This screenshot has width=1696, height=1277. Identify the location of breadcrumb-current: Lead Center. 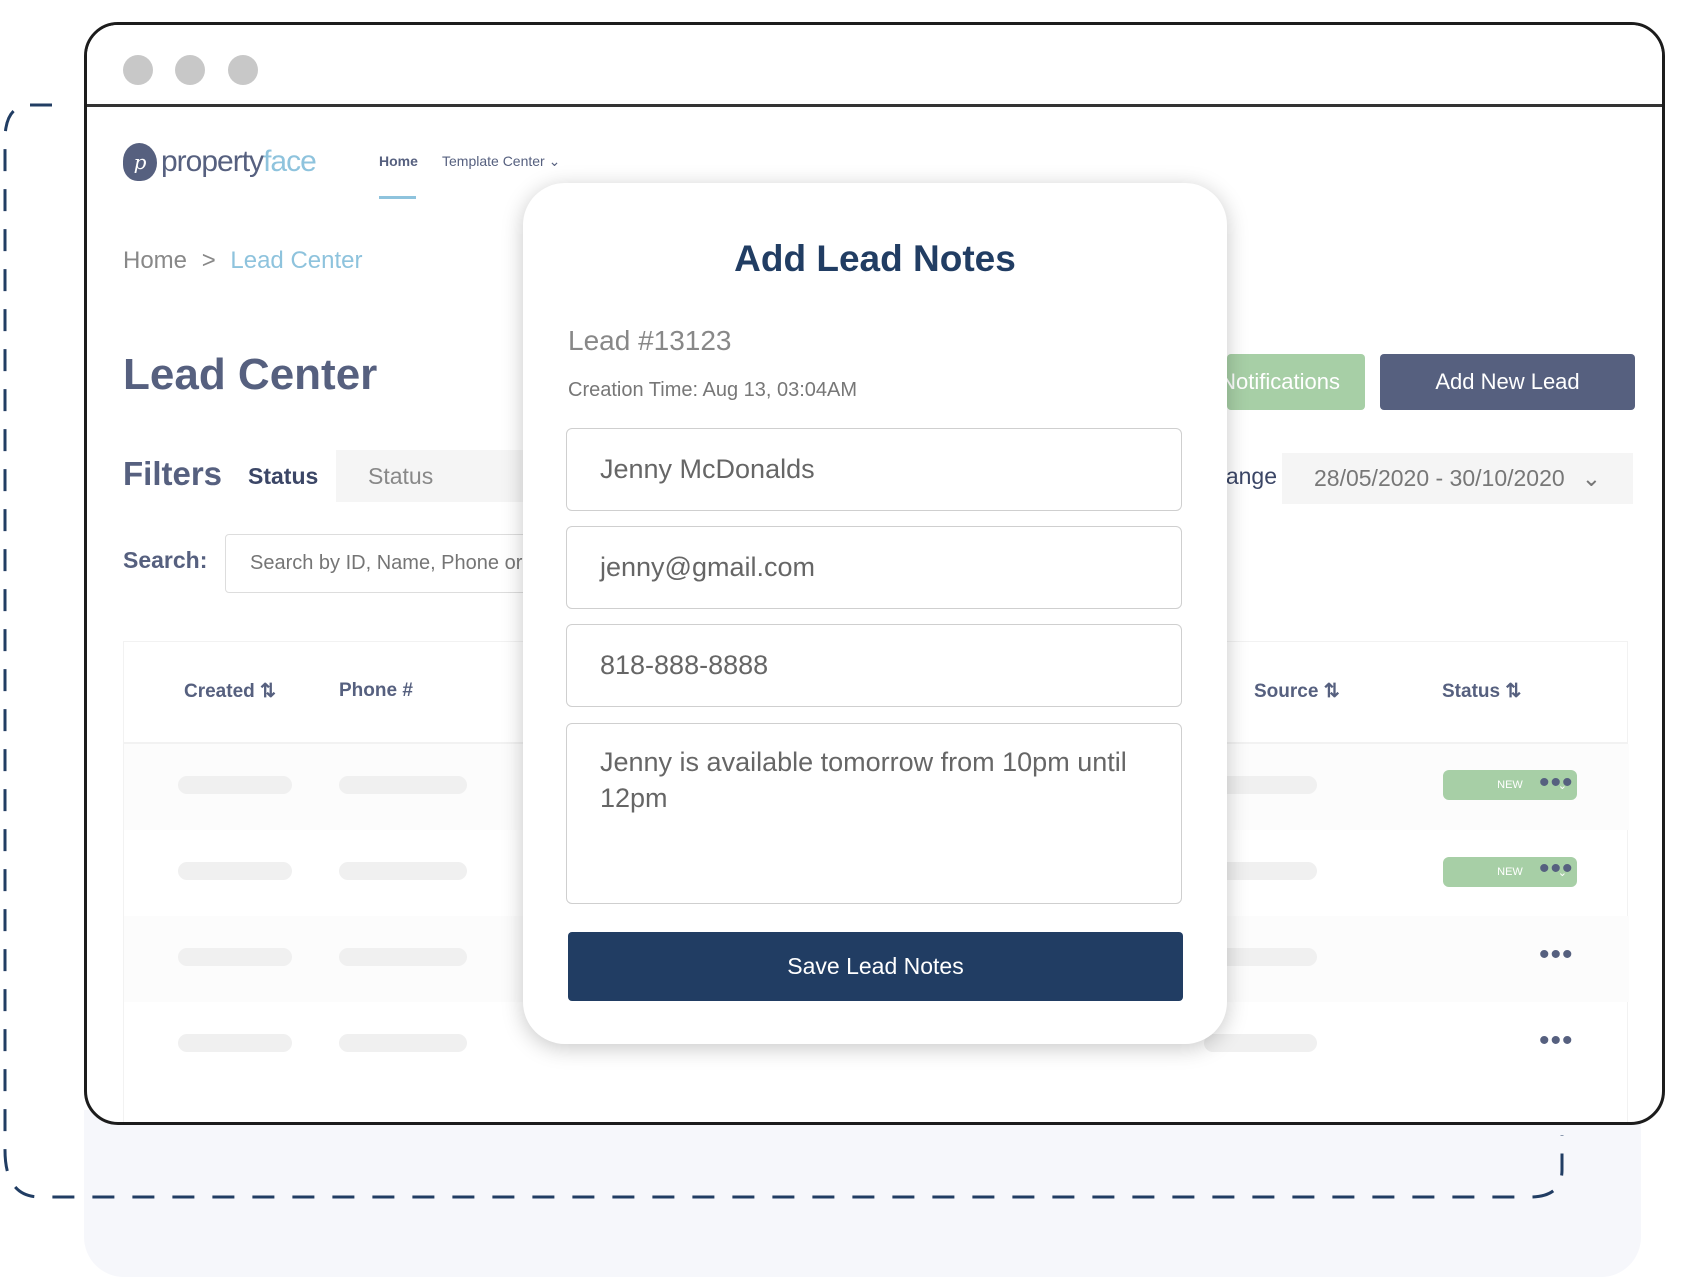
(296, 260).